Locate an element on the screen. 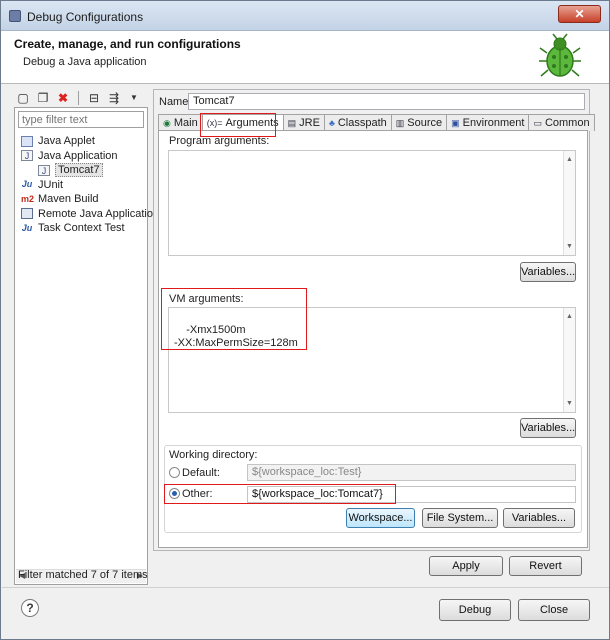  name-label: Name: is located at coordinates (175, 102).